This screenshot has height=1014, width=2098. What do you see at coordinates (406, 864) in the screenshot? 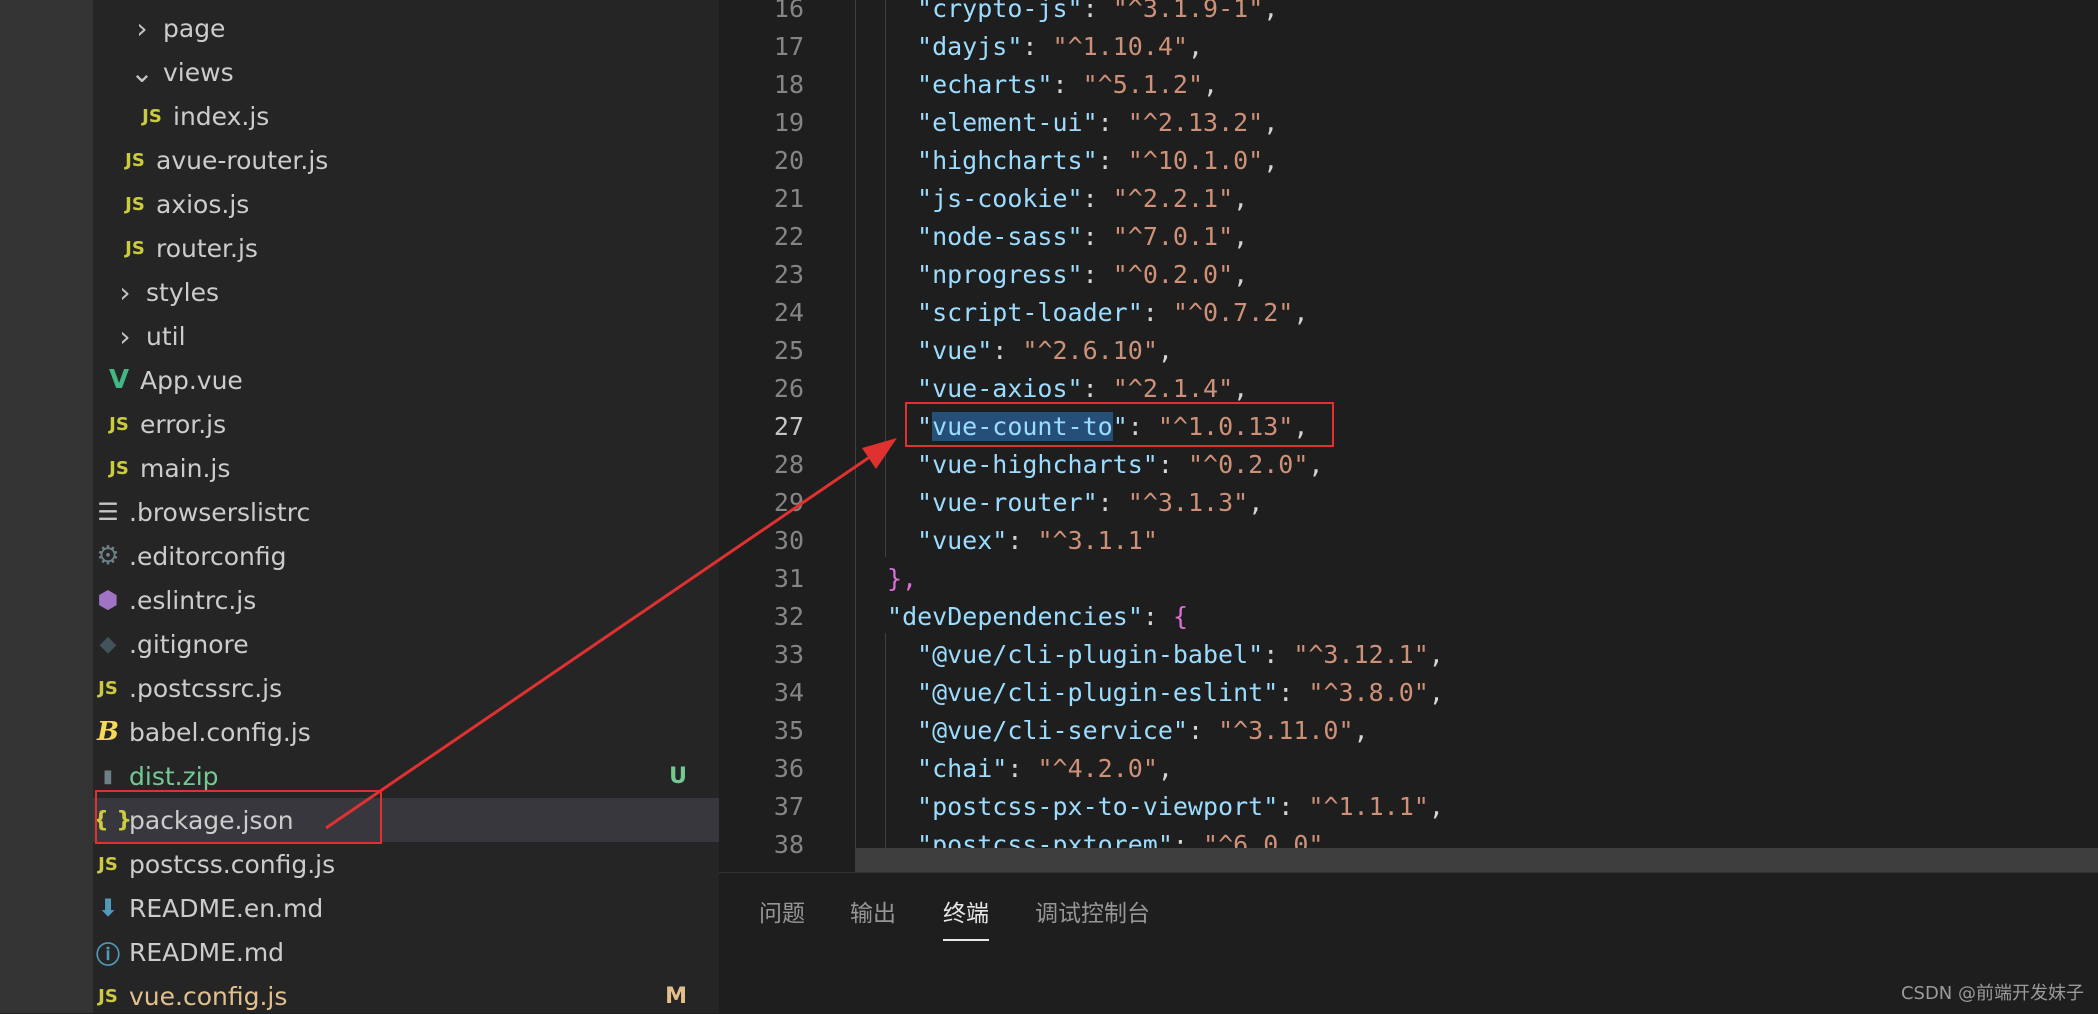
I see `file-postcss-config-js: JS postcss.config.js` at bounding box center [406, 864].